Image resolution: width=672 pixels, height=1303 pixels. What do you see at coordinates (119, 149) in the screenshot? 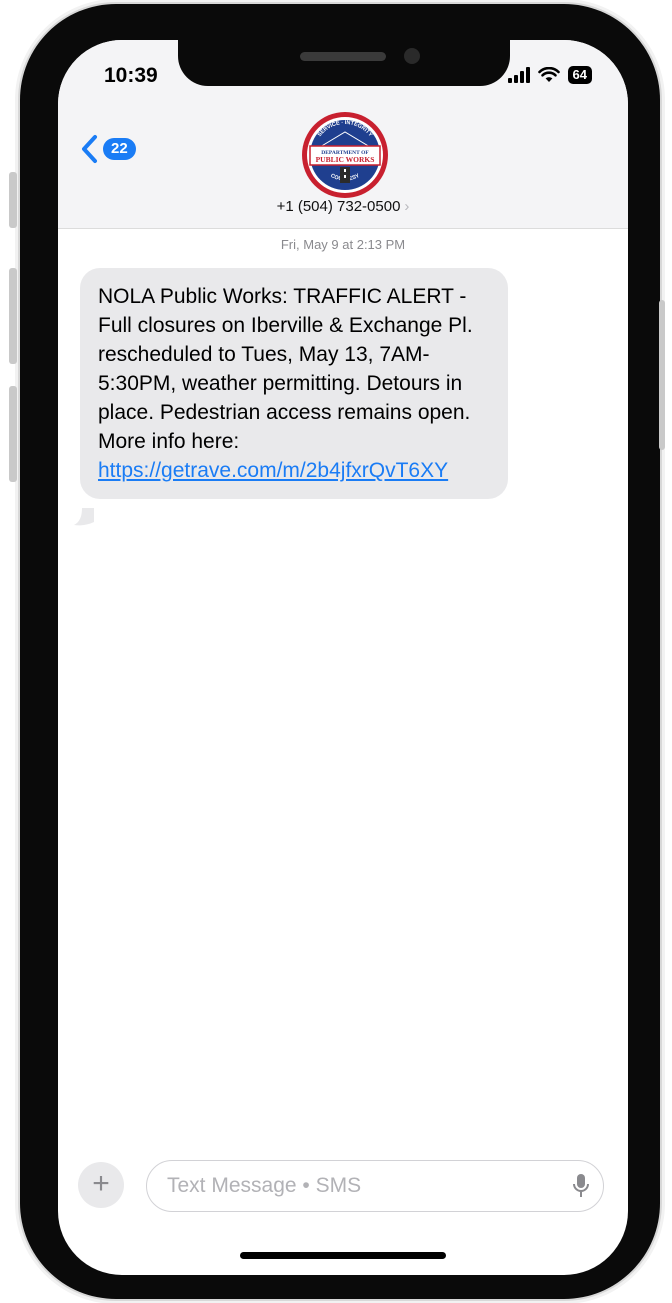
I see `unread-count-badge: 22` at bounding box center [119, 149].